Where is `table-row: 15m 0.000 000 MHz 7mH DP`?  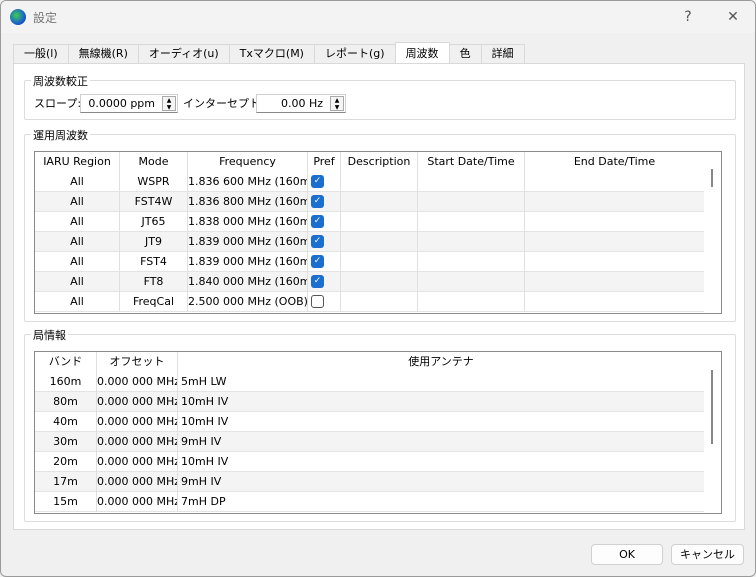
table-row: 15m 0.000 000 MHz 7mH DP is located at coordinates (370, 502).